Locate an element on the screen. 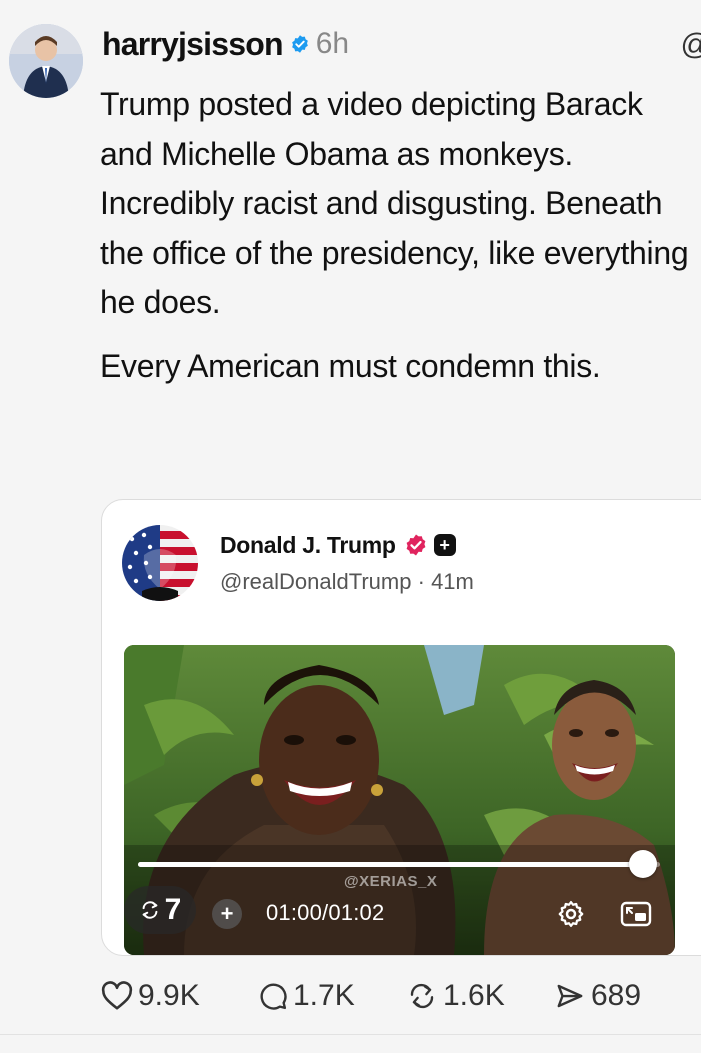  divider is located at coordinates (350, 1034).